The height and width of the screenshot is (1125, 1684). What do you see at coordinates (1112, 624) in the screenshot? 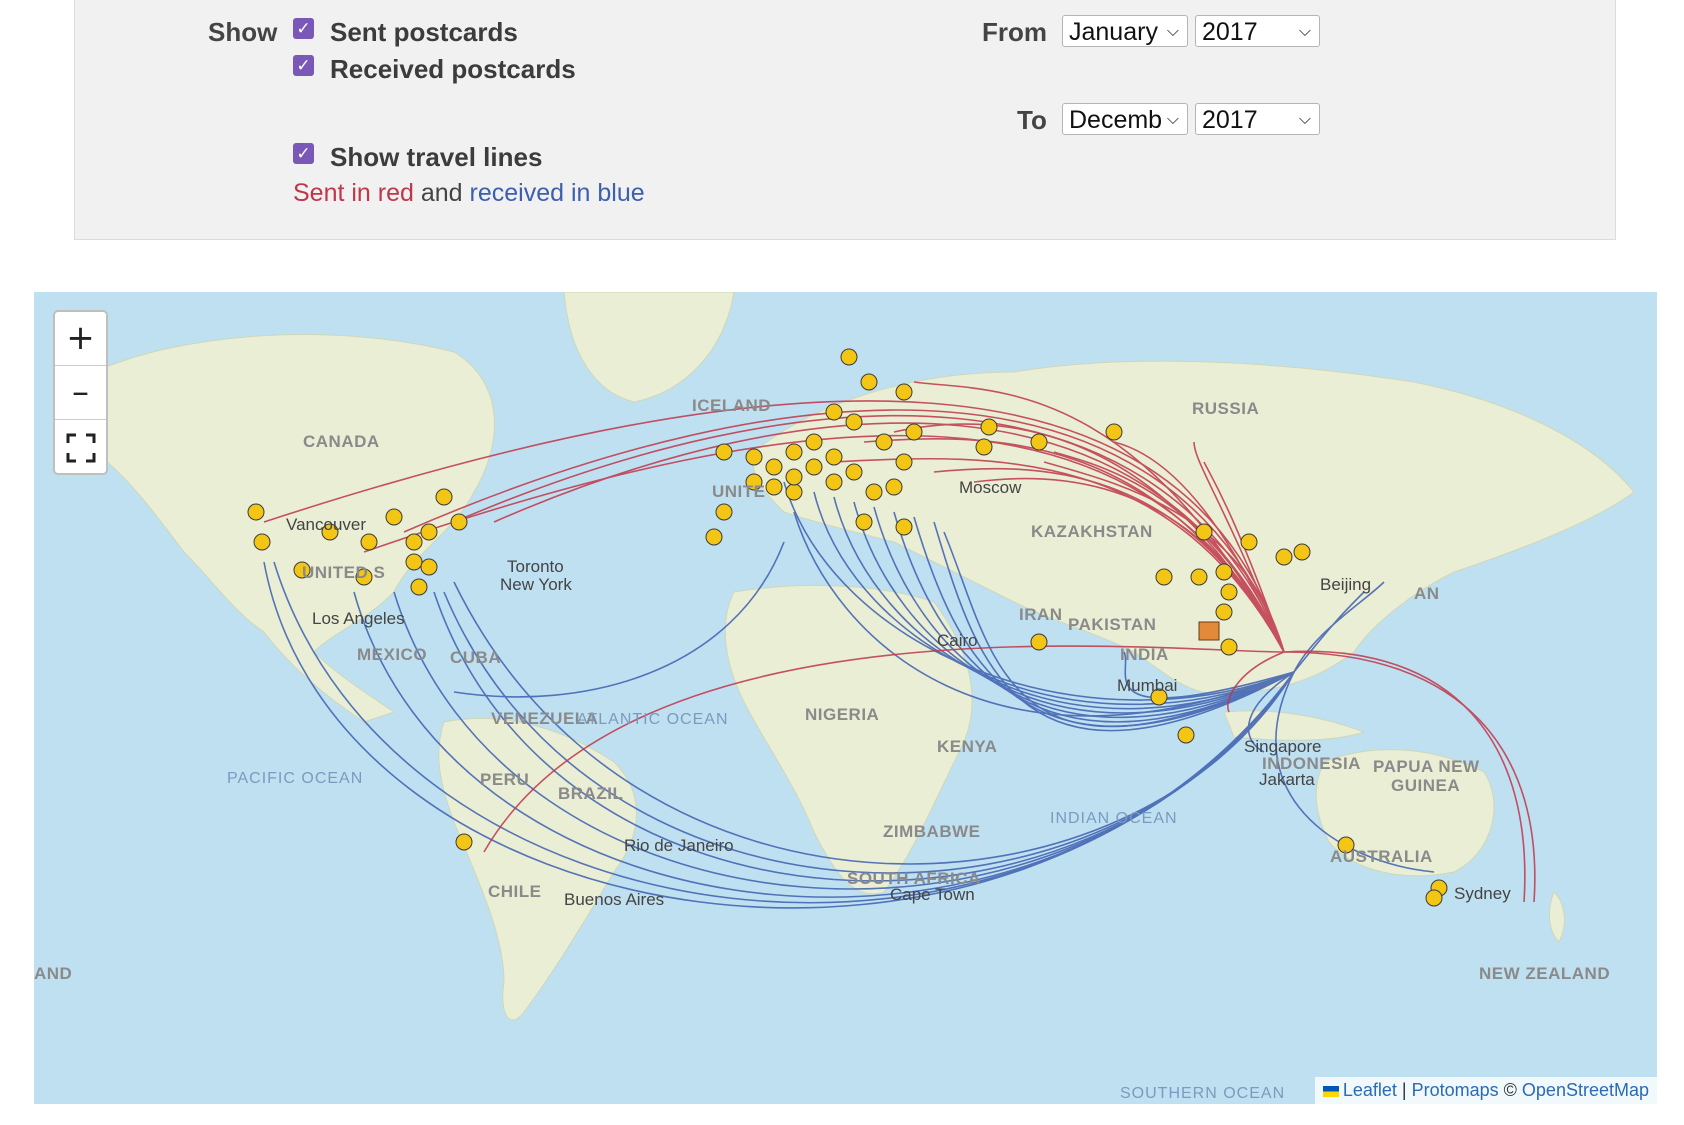
I see `label-pakistan: PAKISTAN` at bounding box center [1112, 624].